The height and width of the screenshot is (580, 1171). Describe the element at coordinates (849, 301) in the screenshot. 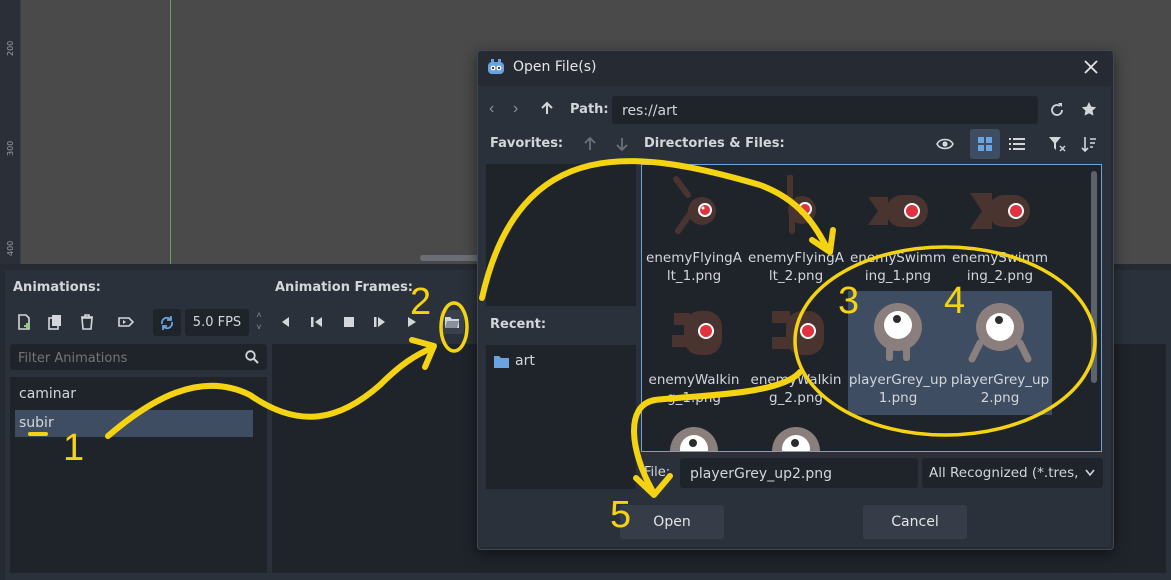

I see `annotation-step-3: 3` at that location.